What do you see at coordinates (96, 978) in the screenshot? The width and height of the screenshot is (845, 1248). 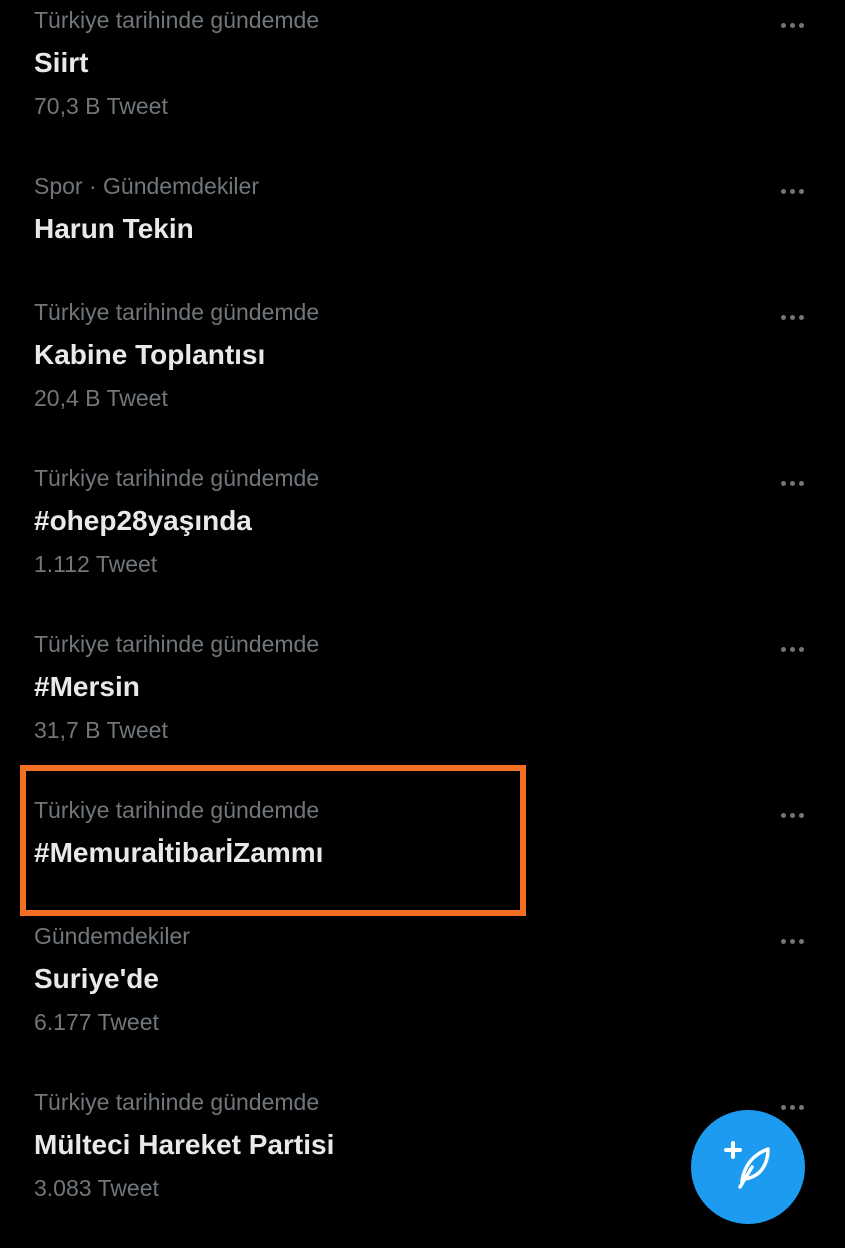 I see `trend-title: Suriye'de` at bounding box center [96, 978].